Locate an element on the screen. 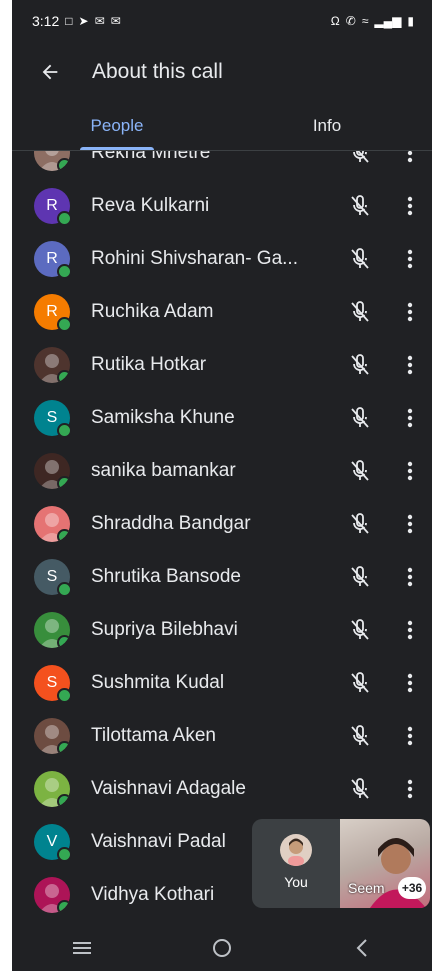 This screenshot has width=438, height=971. pip-self-tile: You is located at coordinates (296, 863).